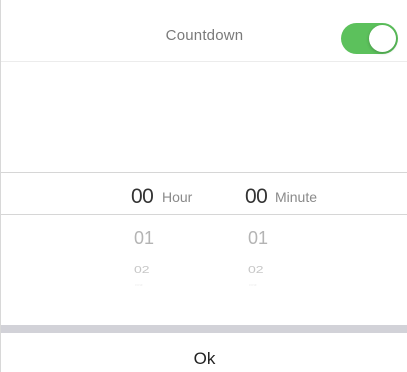 The height and width of the screenshot is (372, 407). Describe the element at coordinates (139, 285) in the screenshot. I see `hour-option: 03` at that location.